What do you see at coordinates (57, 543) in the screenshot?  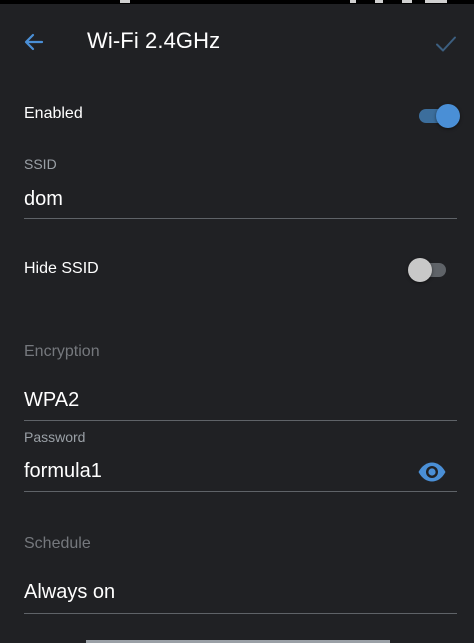 I see `schedule-section-label: Schedule` at bounding box center [57, 543].